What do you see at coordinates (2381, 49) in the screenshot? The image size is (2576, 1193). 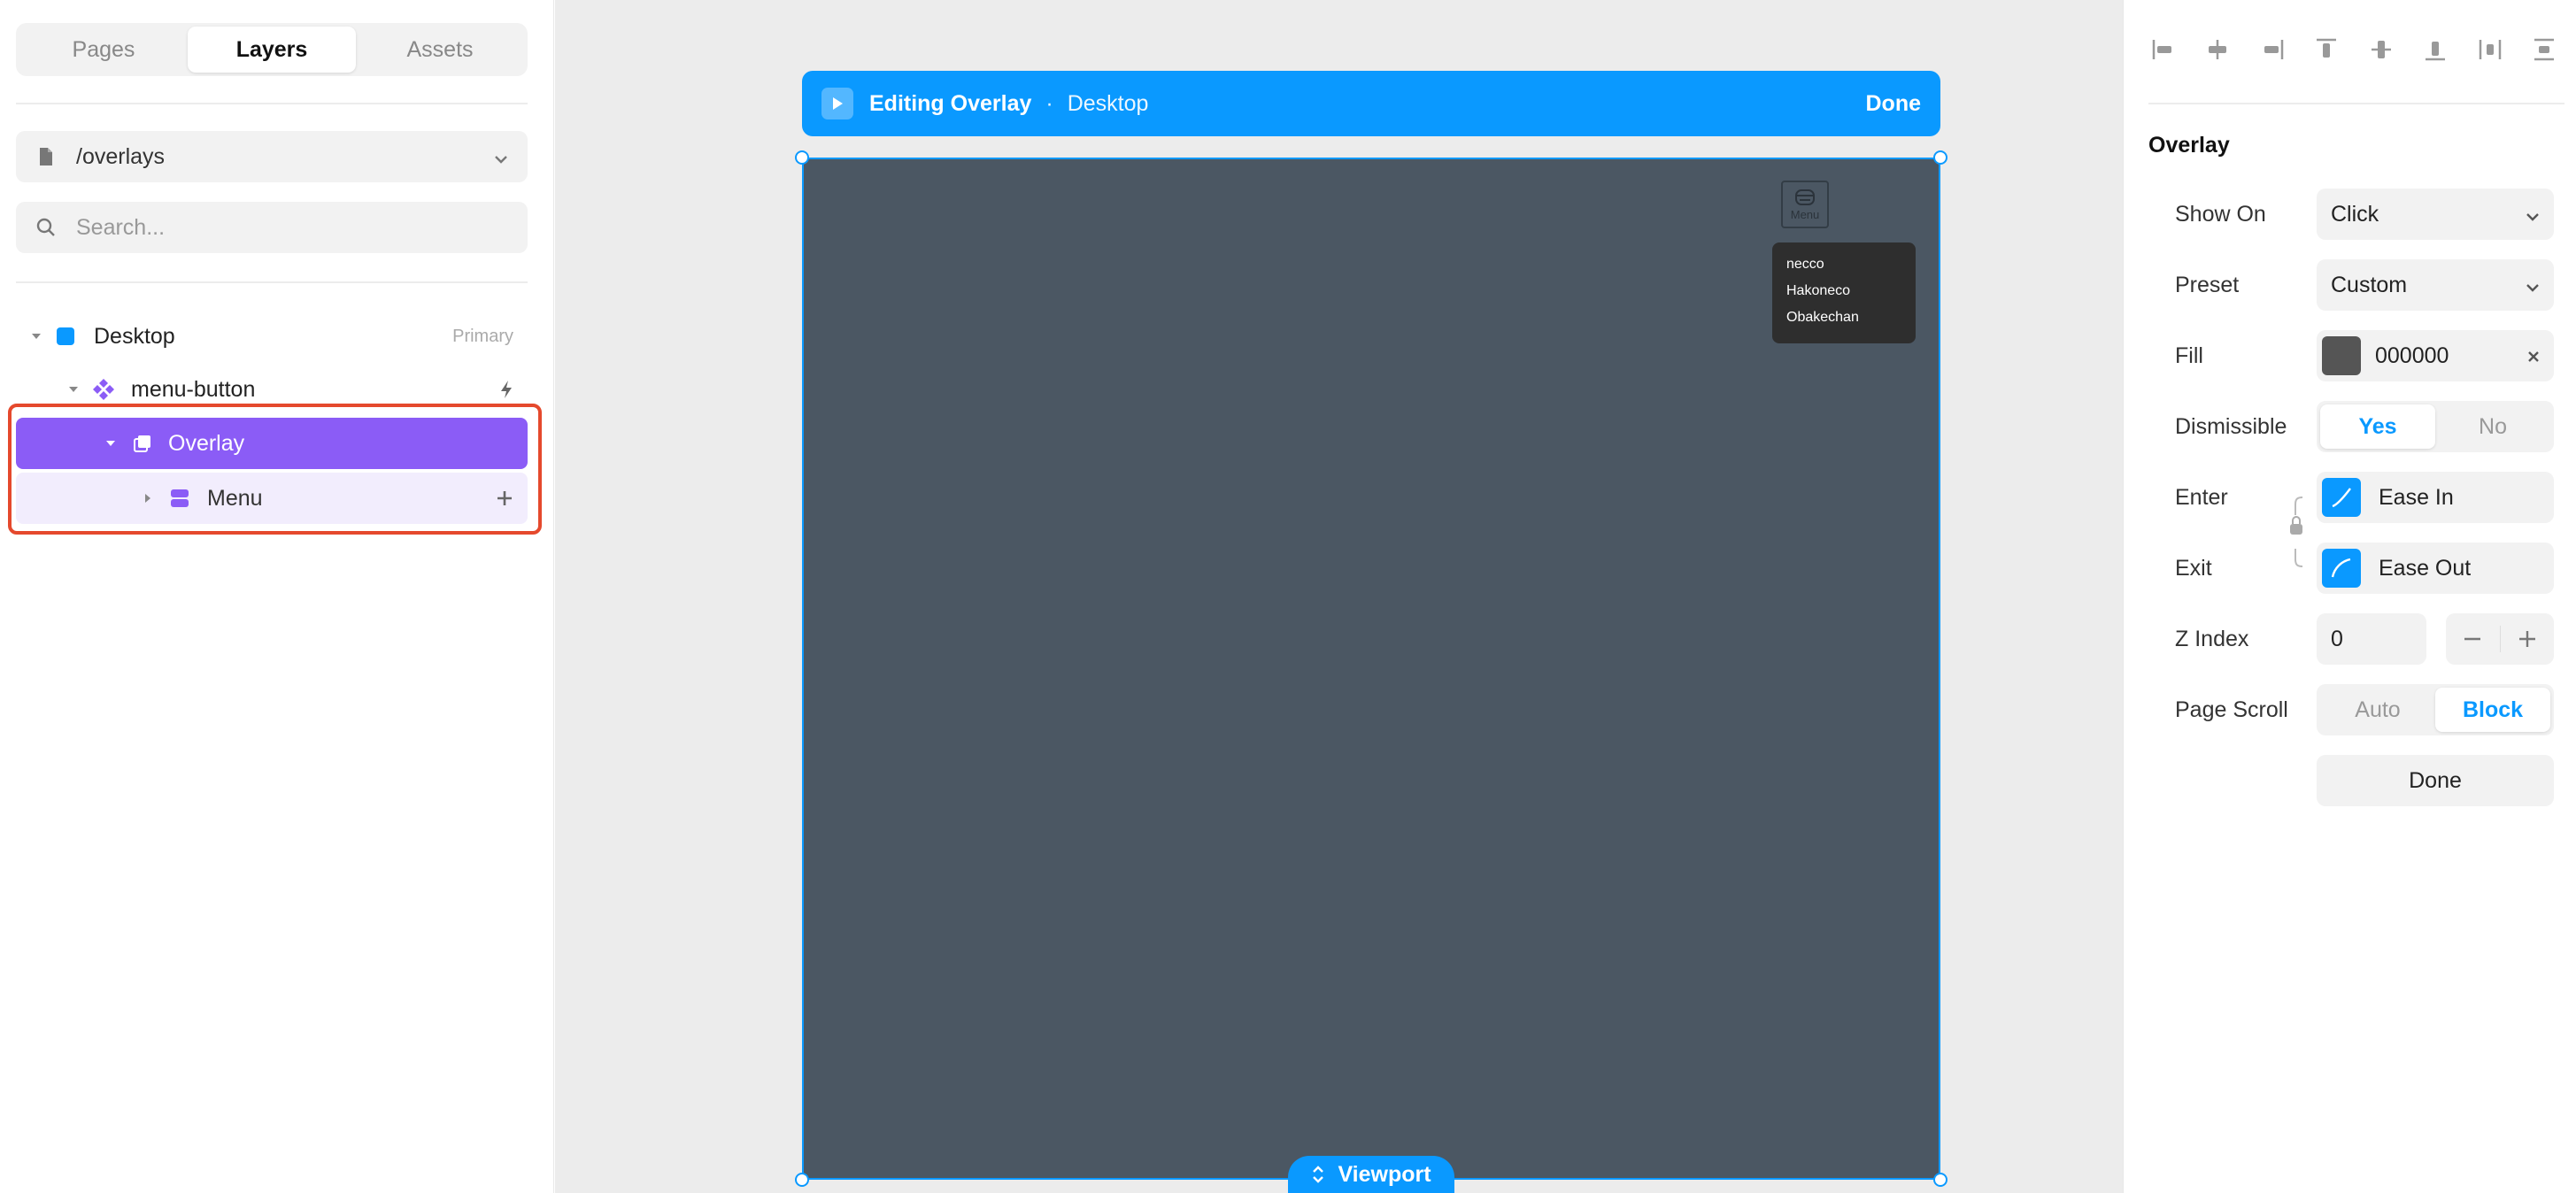 I see `align-center-vertical-icon` at bounding box center [2381, 49].